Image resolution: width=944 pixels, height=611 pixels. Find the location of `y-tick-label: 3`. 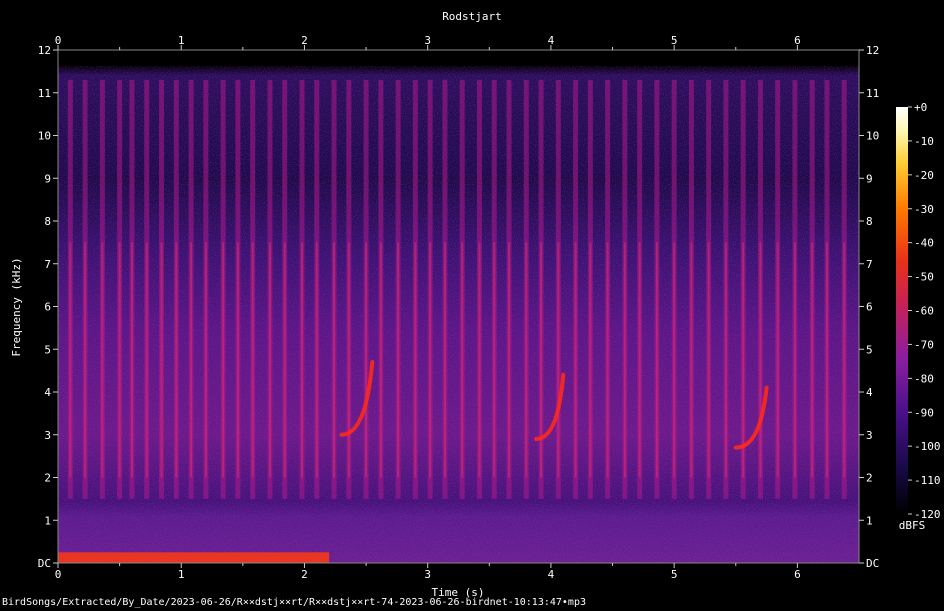

y-tick-label: 3 is located at coordinates (47, 435).